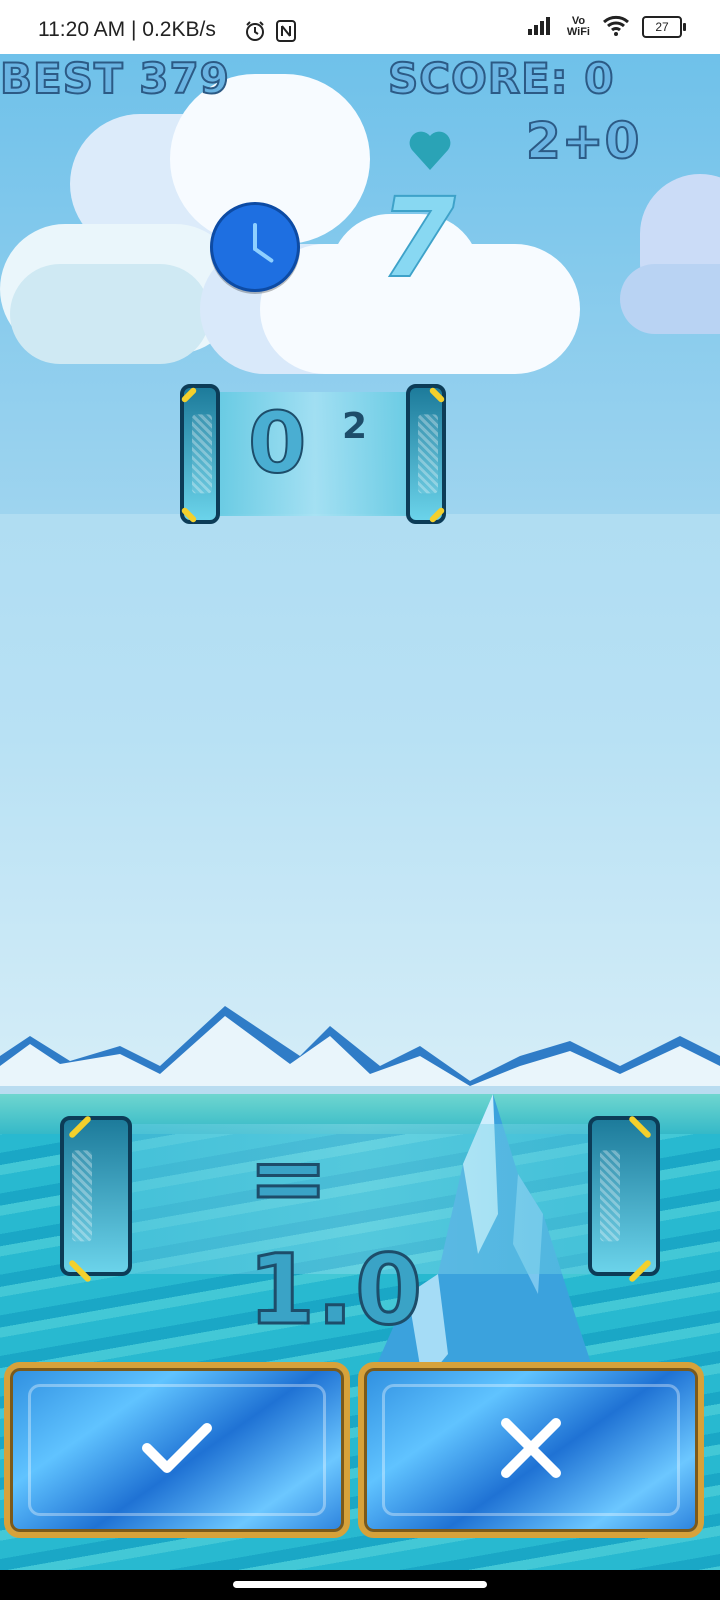  Describe the element at coordinates (541, 27) in the screenshot. I see `signal-icon` at that location.